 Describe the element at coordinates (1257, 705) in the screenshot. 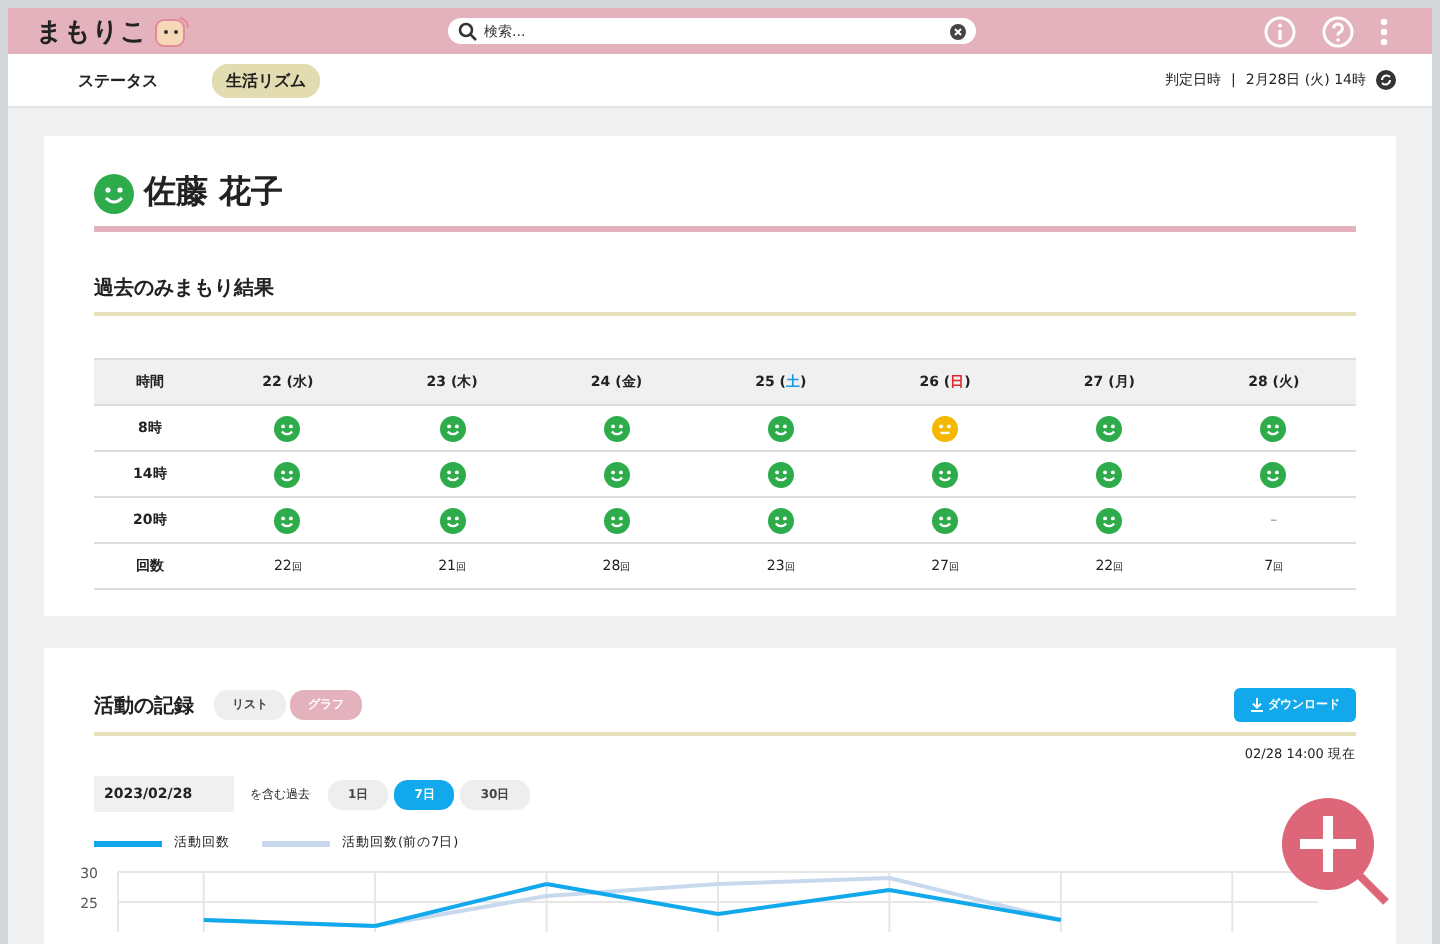

I see `download-icon` at that location.